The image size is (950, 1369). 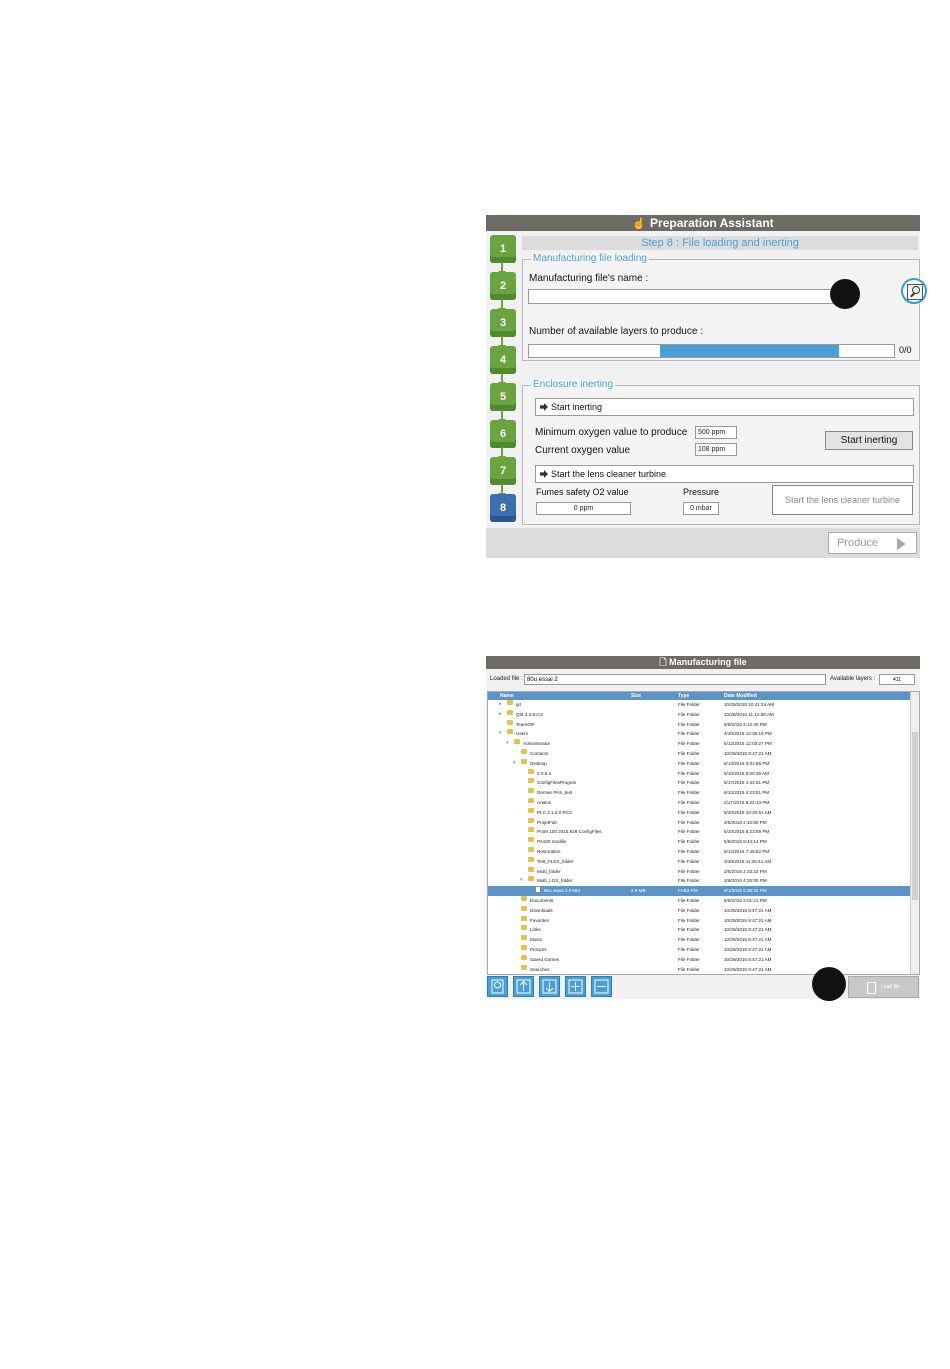 I want to click on layers-label: Number of available layers to produce :, so click(x=616, y=331).